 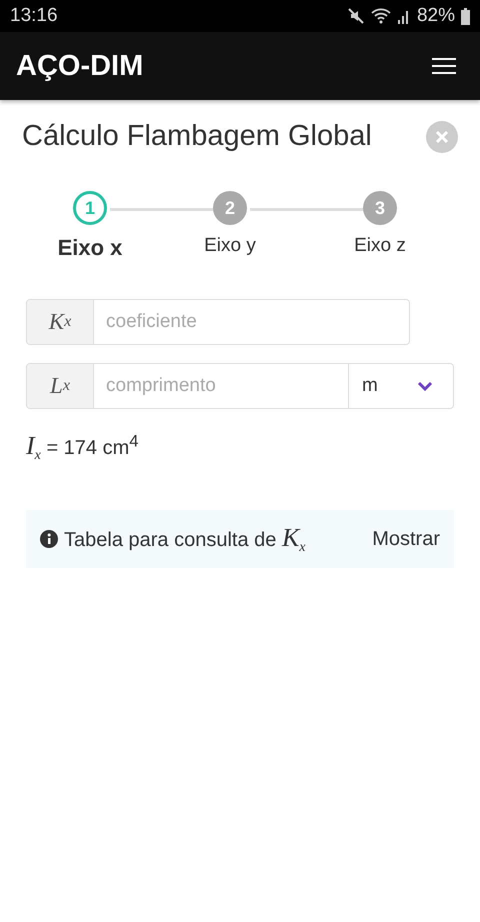 What do you see at coordinates (49, 539) in the screenshot?
I see `info-icon` at bounding box center [49, 539].